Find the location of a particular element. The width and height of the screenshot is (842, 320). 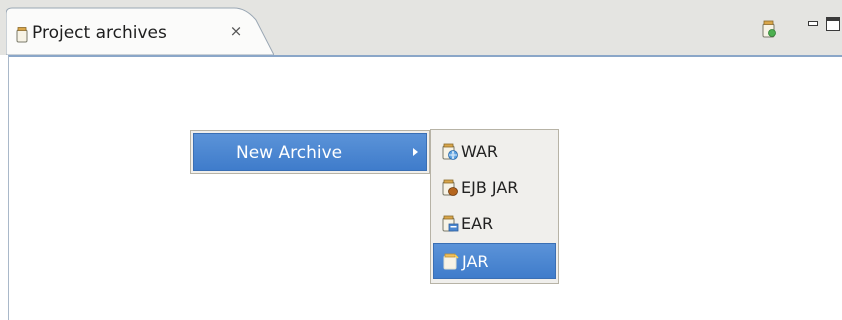

submenu-item-ejb-jar: EJB JAR is located at coordinates (494, 188).